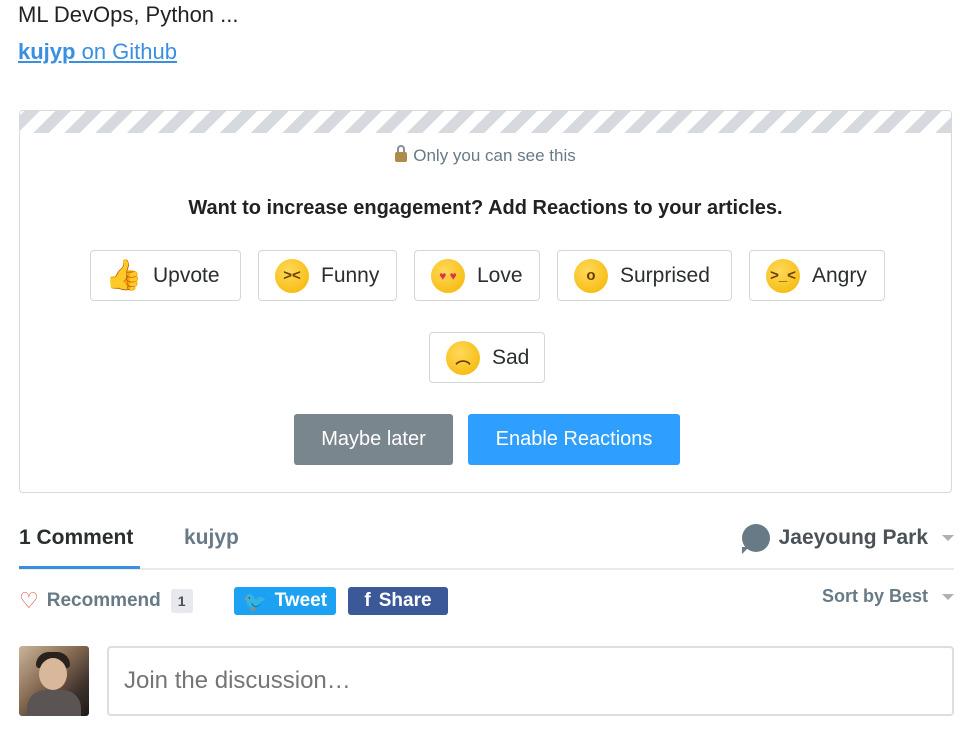 The image size is (960, 735). I want to click on reaction-surprised: o Surprised, so click(644, 275).